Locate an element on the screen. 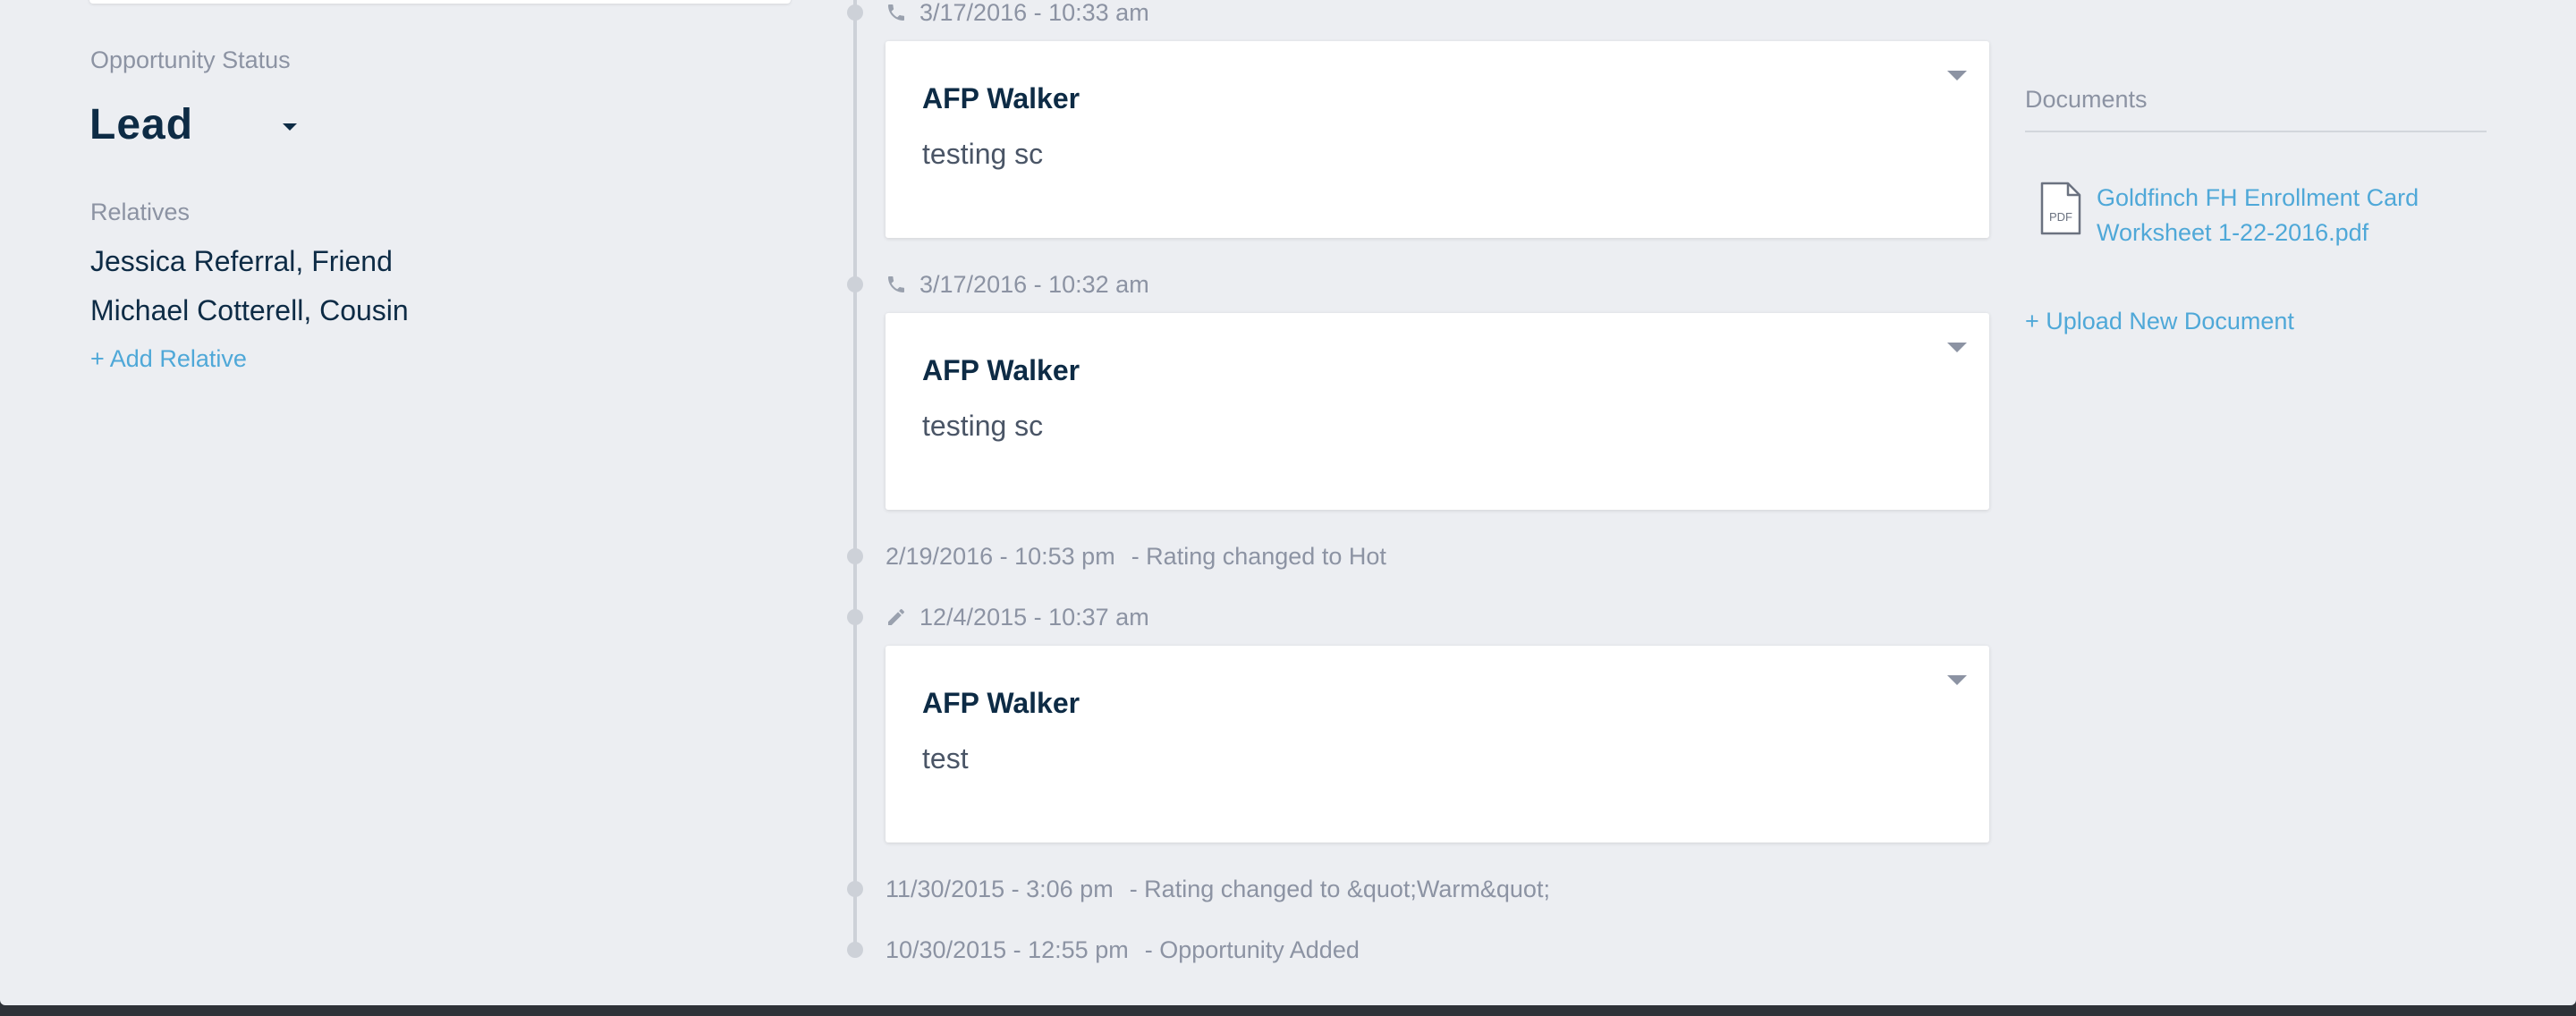 Image resolution: width=2576 pixels, height=1016 pixels. timeline-timestamp: 12/4/2015 - 10:37 am is located at coordinates (1034, 617).